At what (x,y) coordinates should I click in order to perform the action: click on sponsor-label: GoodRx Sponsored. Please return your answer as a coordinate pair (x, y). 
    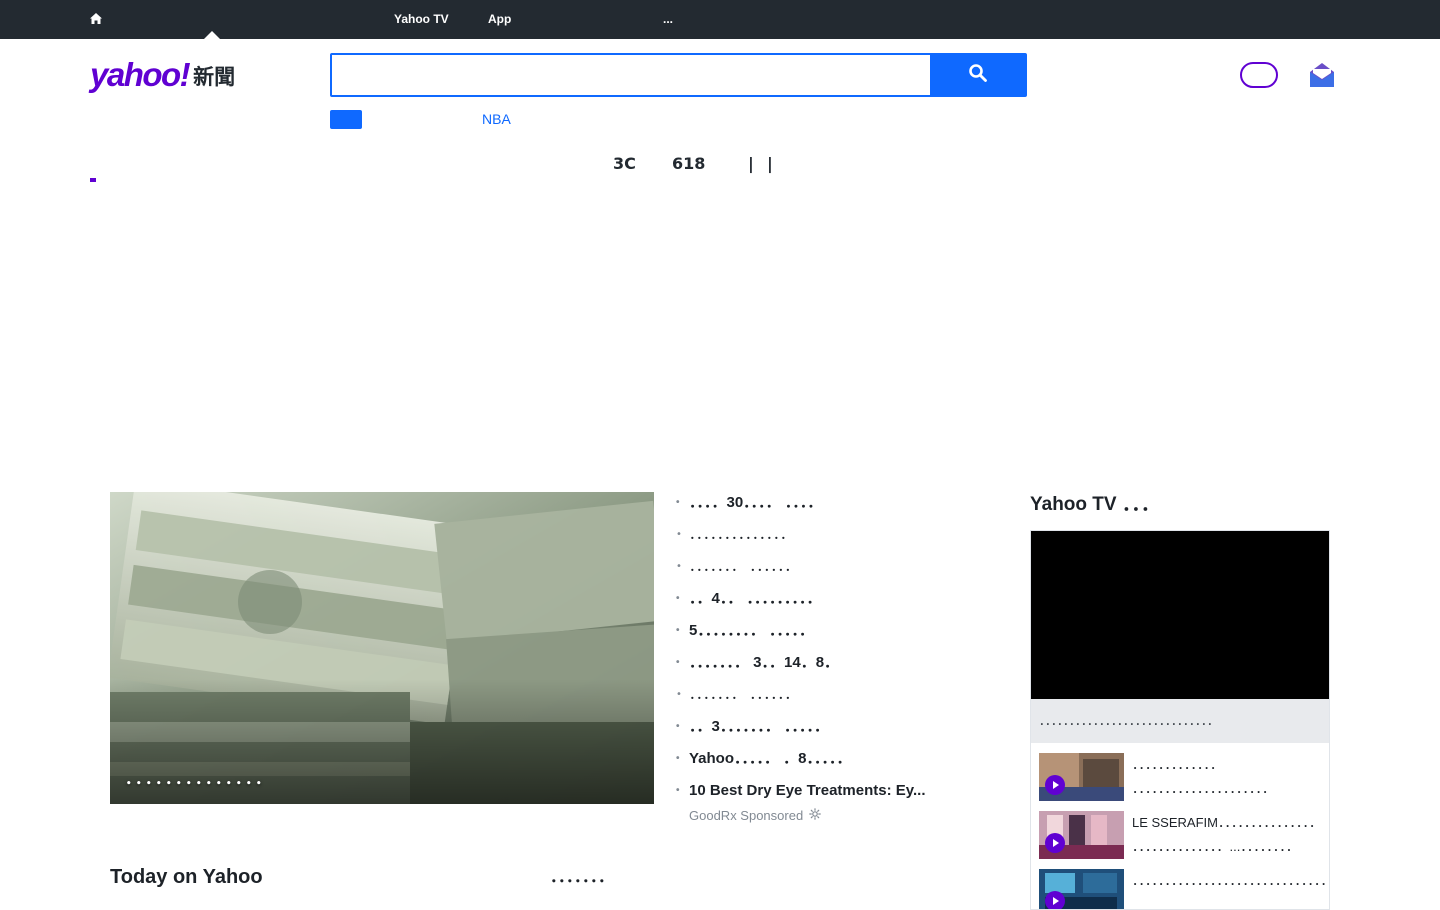
    Looking at the image, I should click on (755, 816).